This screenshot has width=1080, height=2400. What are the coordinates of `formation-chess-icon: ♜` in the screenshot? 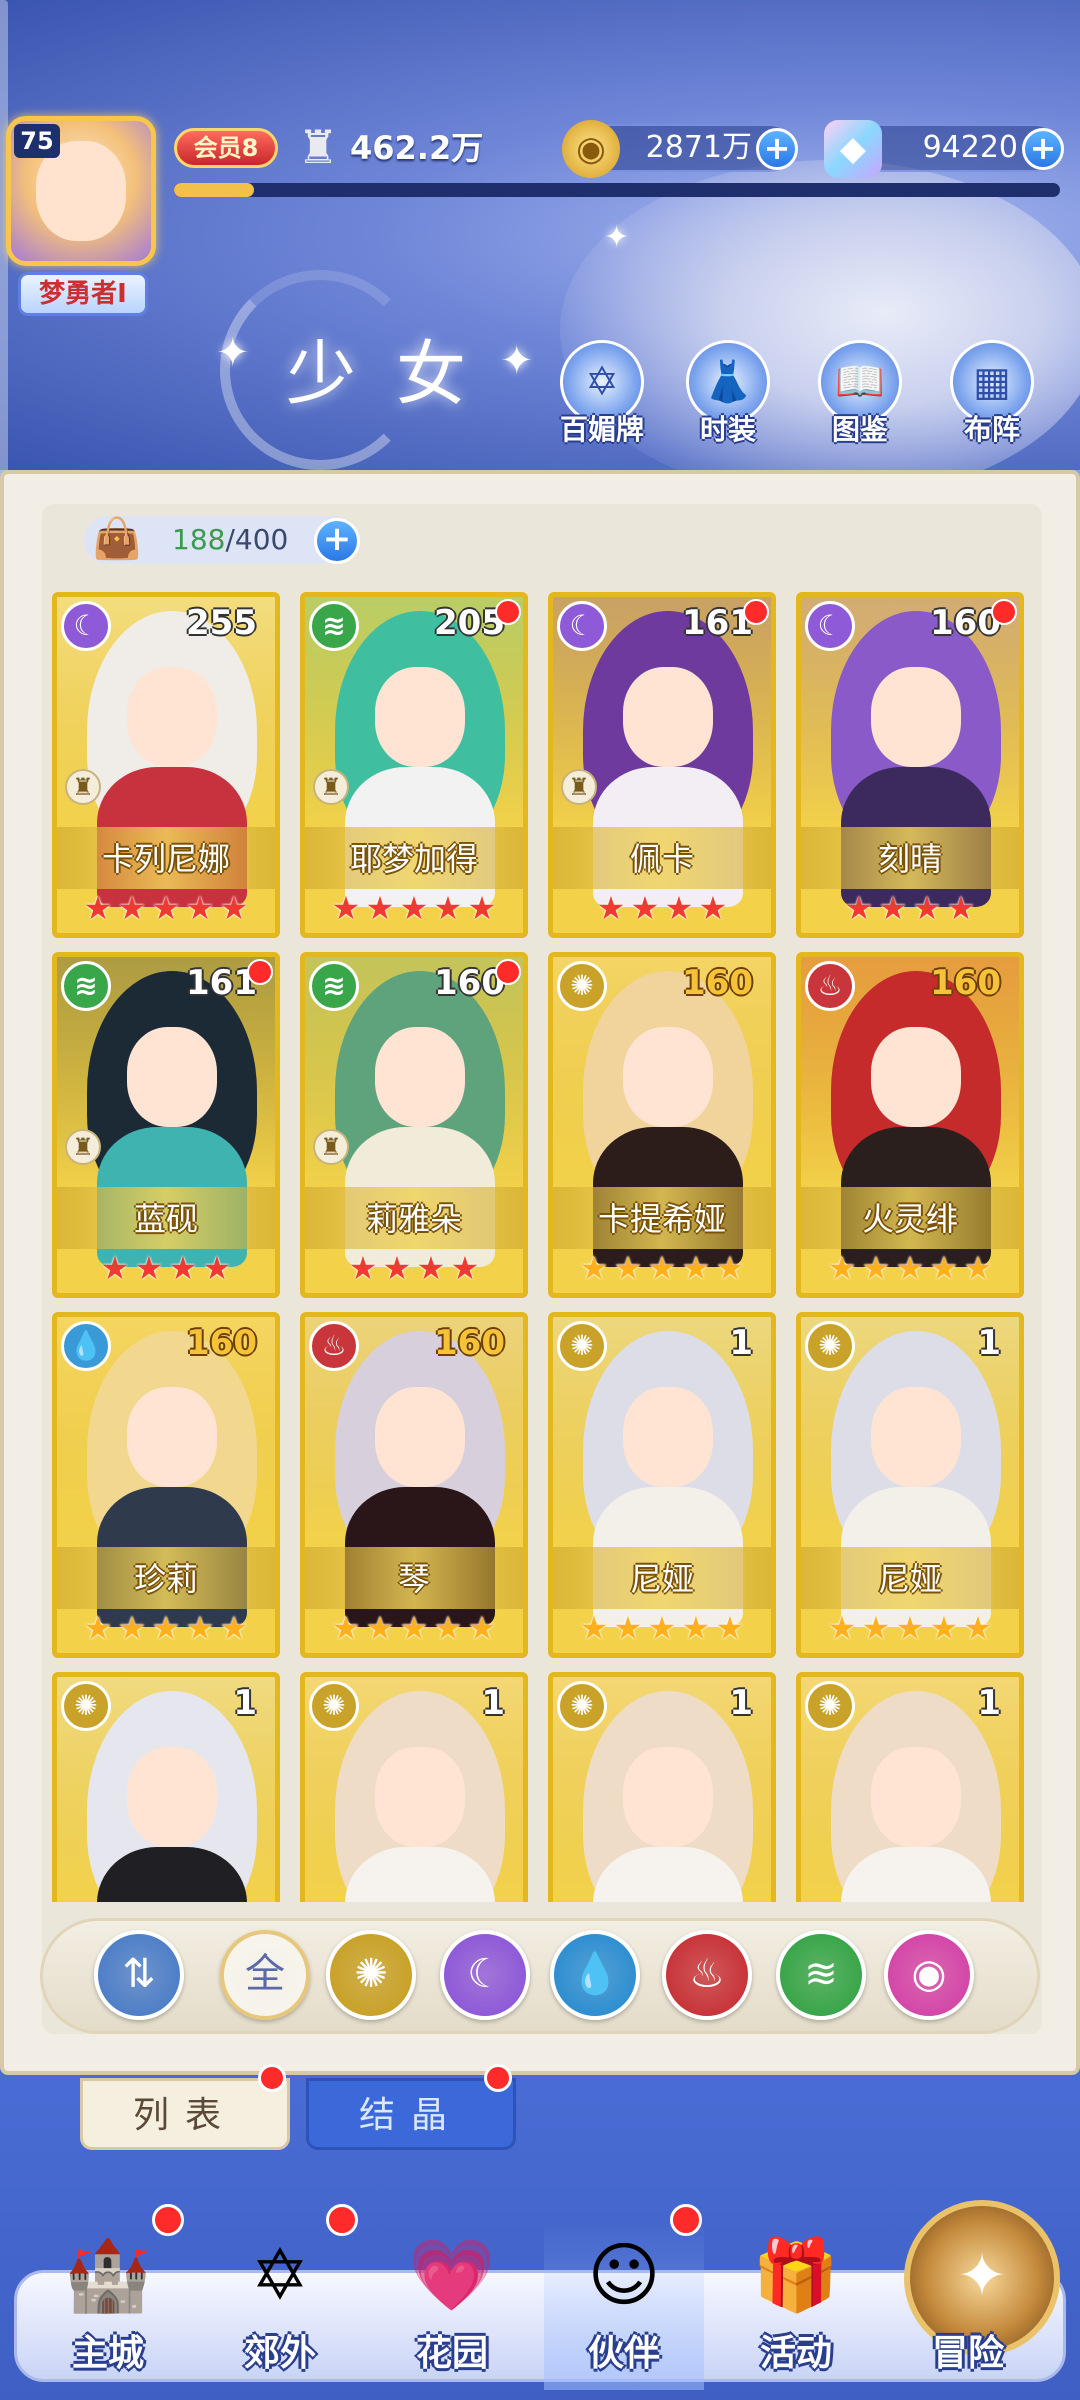 It's located at (83, 787).